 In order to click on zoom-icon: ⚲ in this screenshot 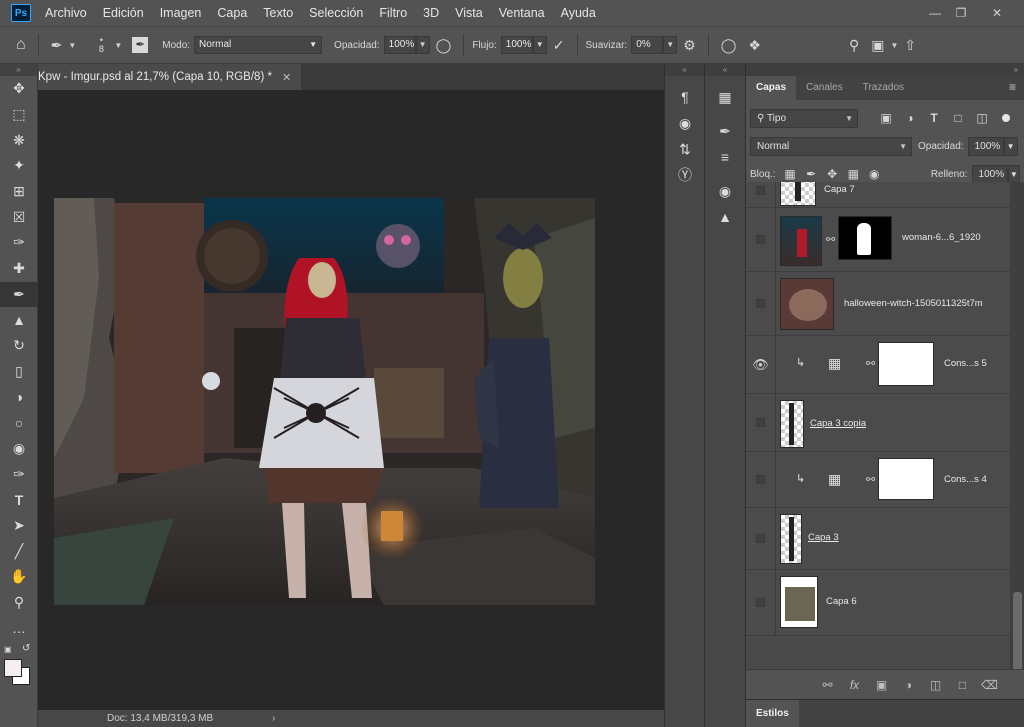, I will do `click(19, 603)`.